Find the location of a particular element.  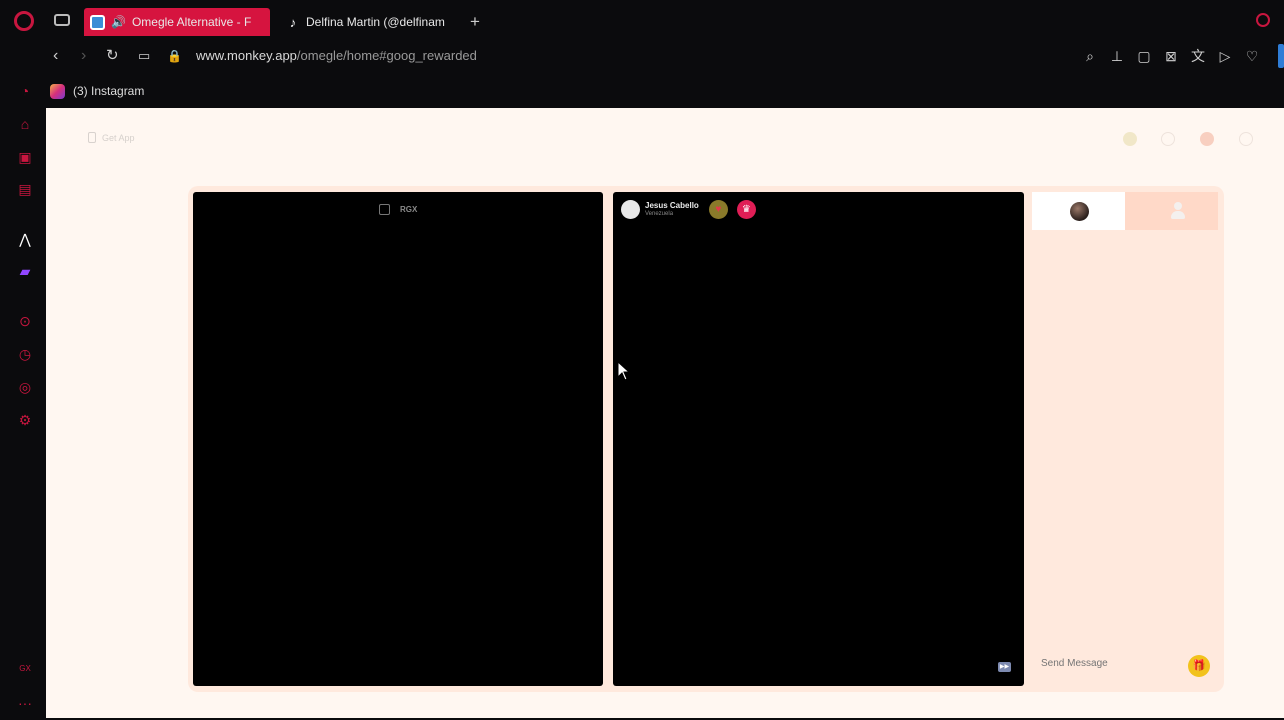

aria-icon: ⋀ is located at coordinates (25, 239).